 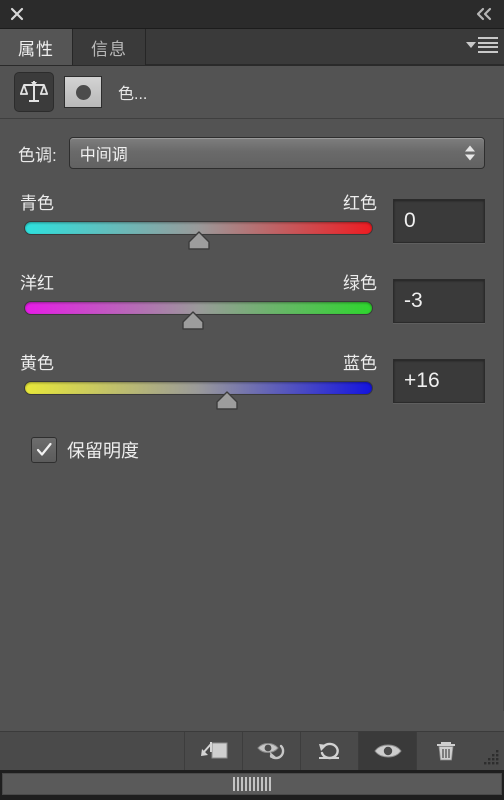 What do you see at coordinates (198, 388) in the screenshot?
I see `slider-yellow-blue-track` at bounding box center [198, 388].